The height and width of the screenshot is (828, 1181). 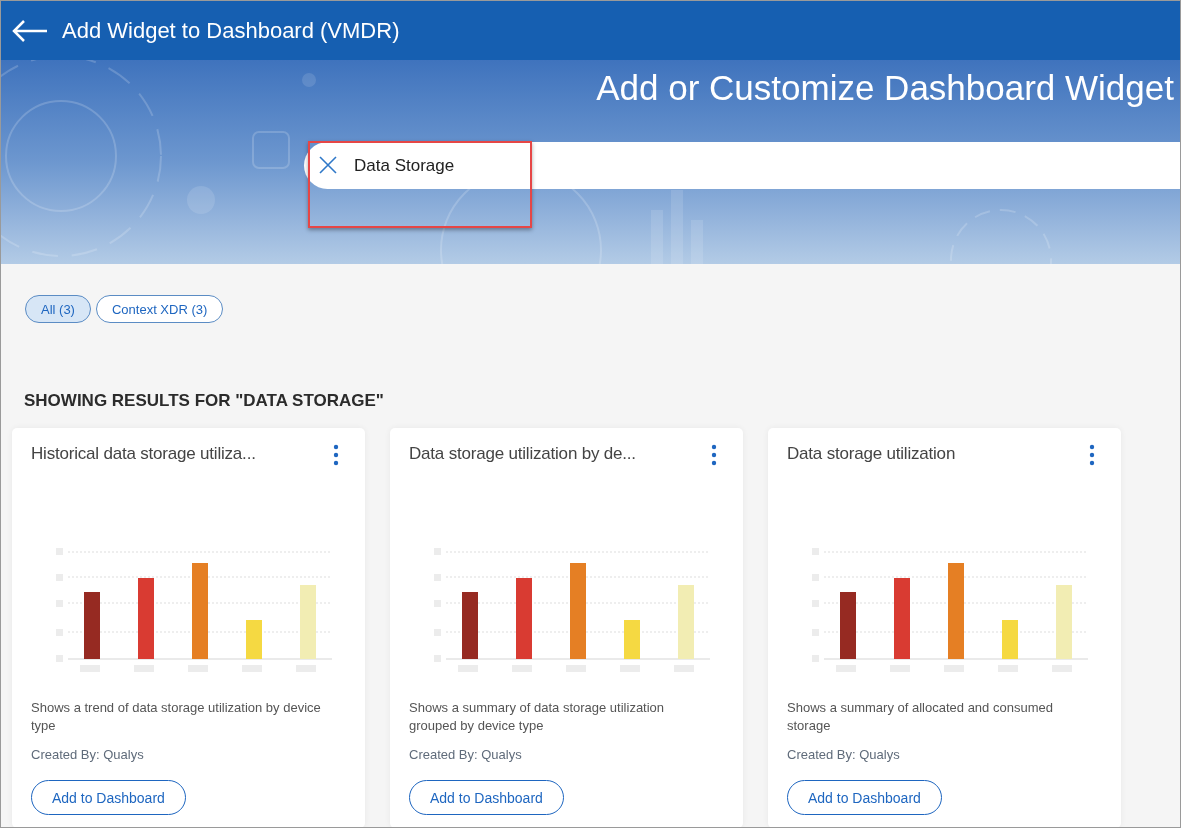 I want to click on filter-chip: All (3), so click(x=58, y=309).